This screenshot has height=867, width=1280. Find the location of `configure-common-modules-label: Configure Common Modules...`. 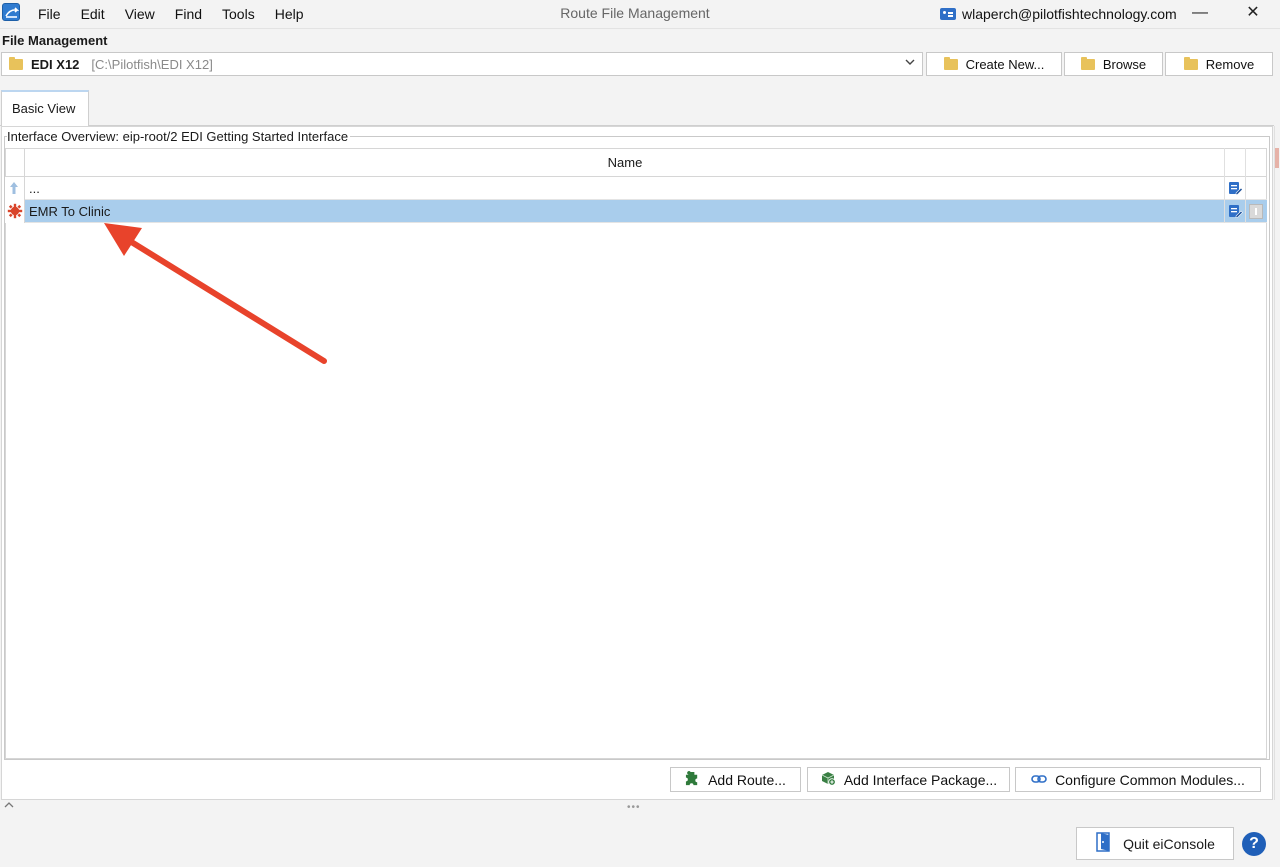

configure-common-modules-label: Configure Common Modules... is located at coordinates (1150, 779).